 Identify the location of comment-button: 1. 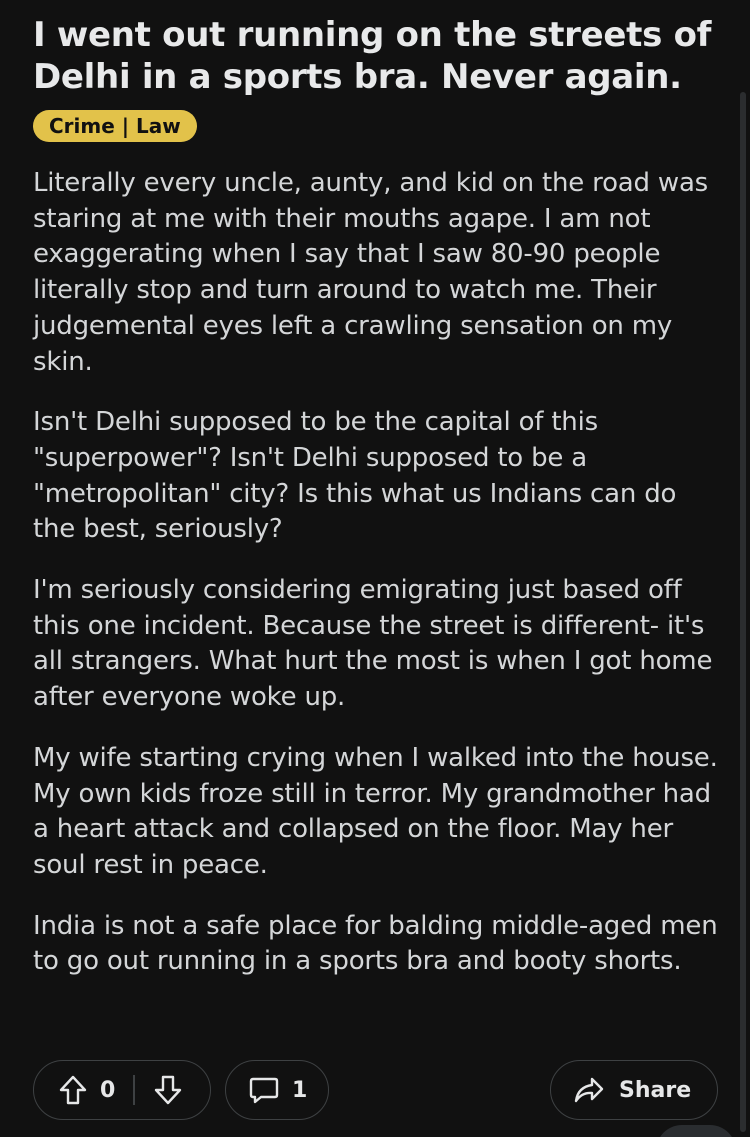
(277, 1090).